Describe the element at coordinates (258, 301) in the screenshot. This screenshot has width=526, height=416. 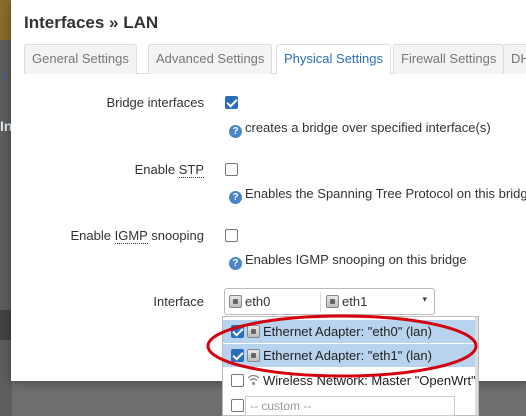
I see `selected-chip-eth0-label: eth0` at that location.